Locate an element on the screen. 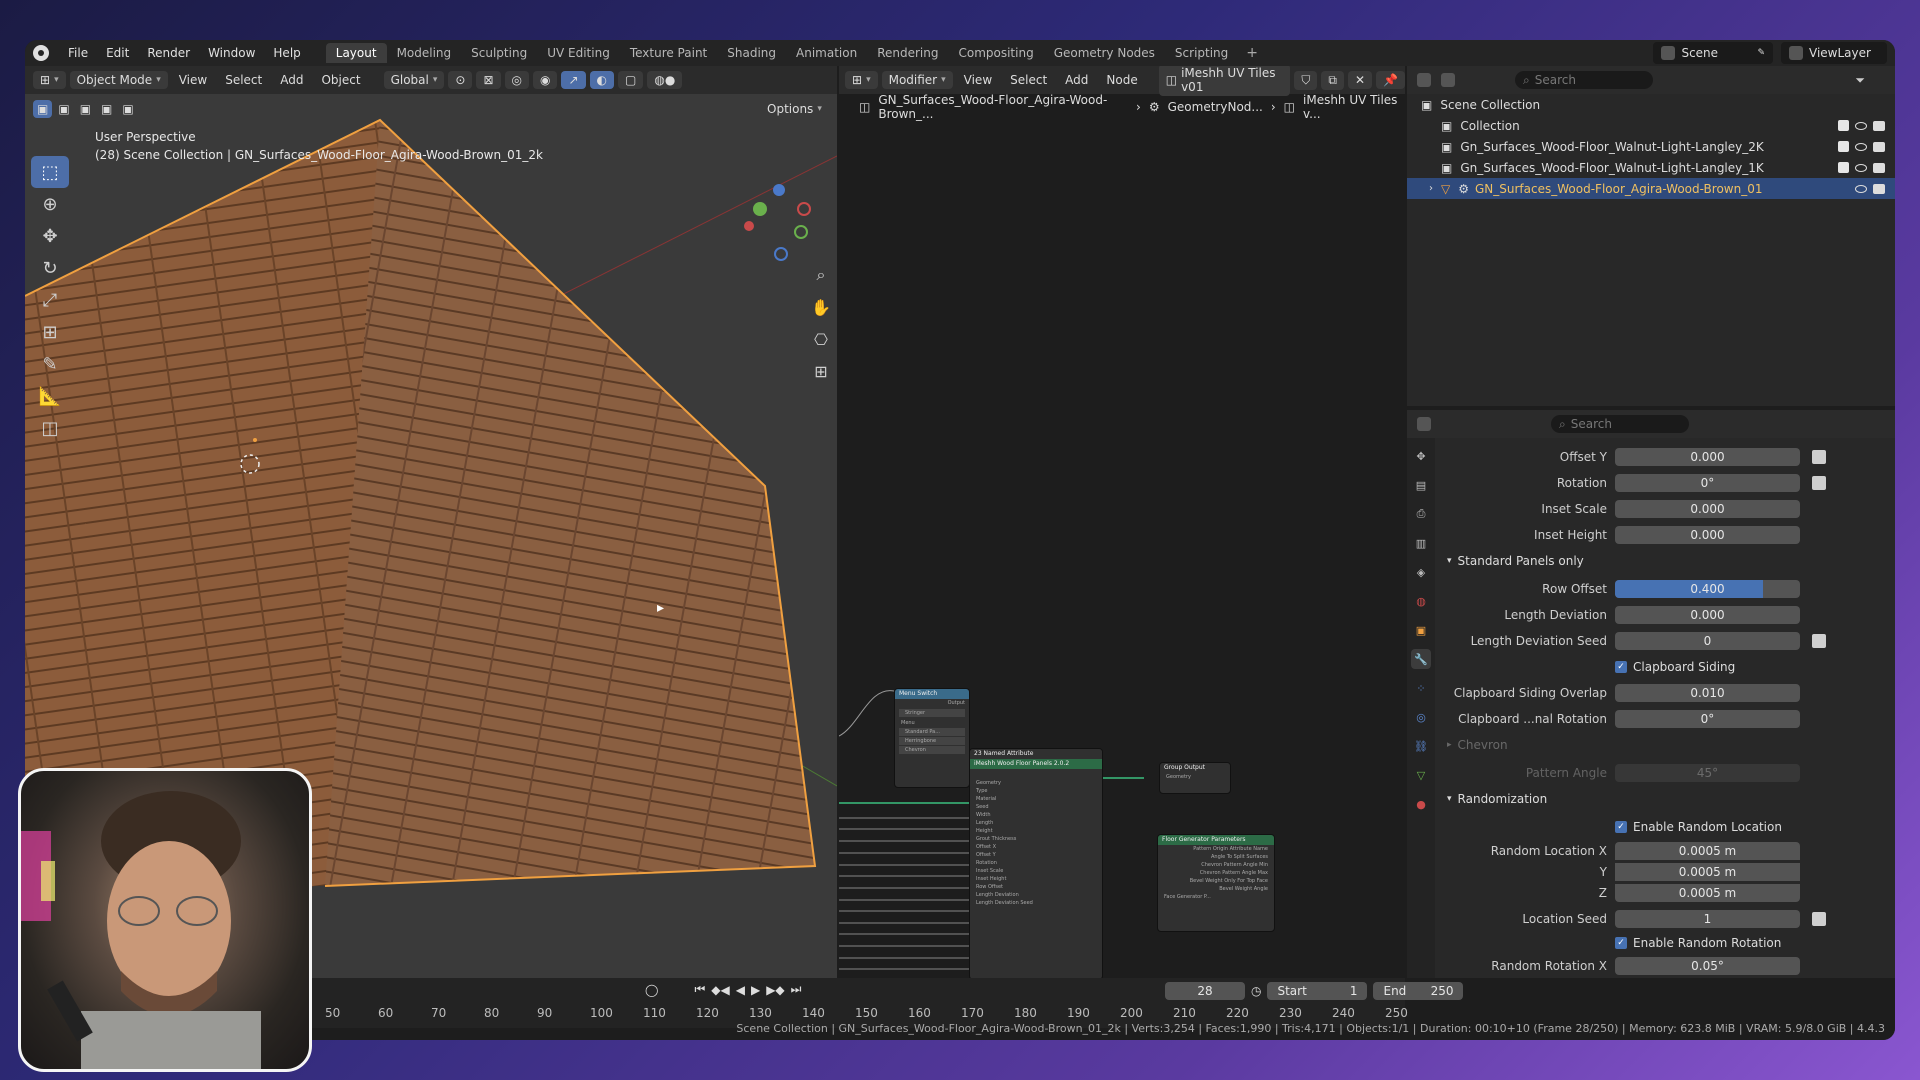  select-new-icon: ▣ is located at coordinates (43, 109).